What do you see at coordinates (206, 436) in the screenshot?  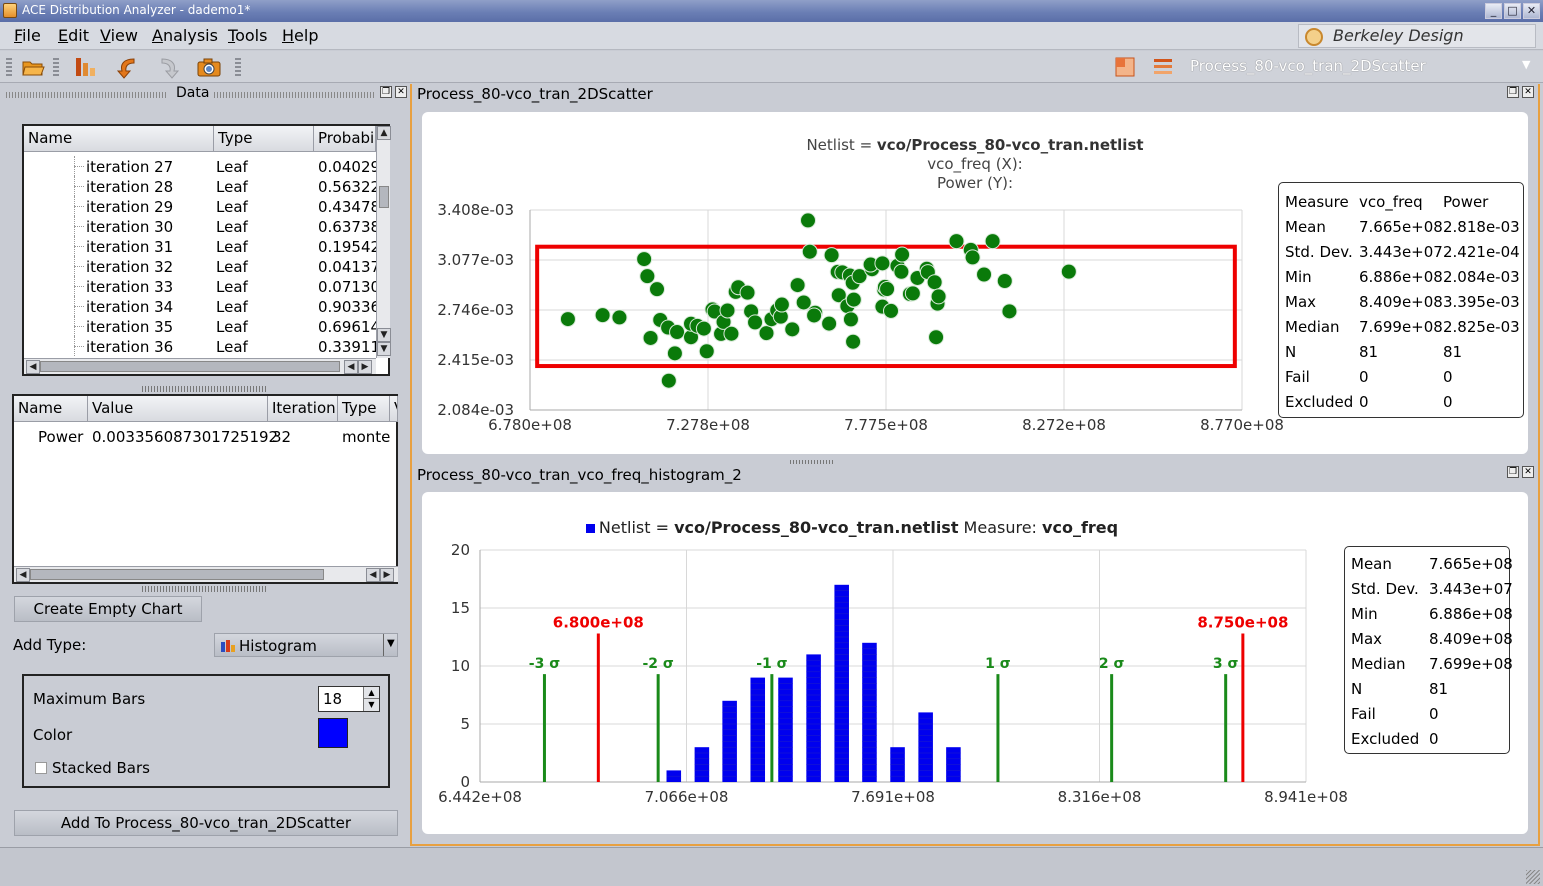 I see `detail-row: Power 0.003356087301725192 32 monte` at bounding box center [206, 436].